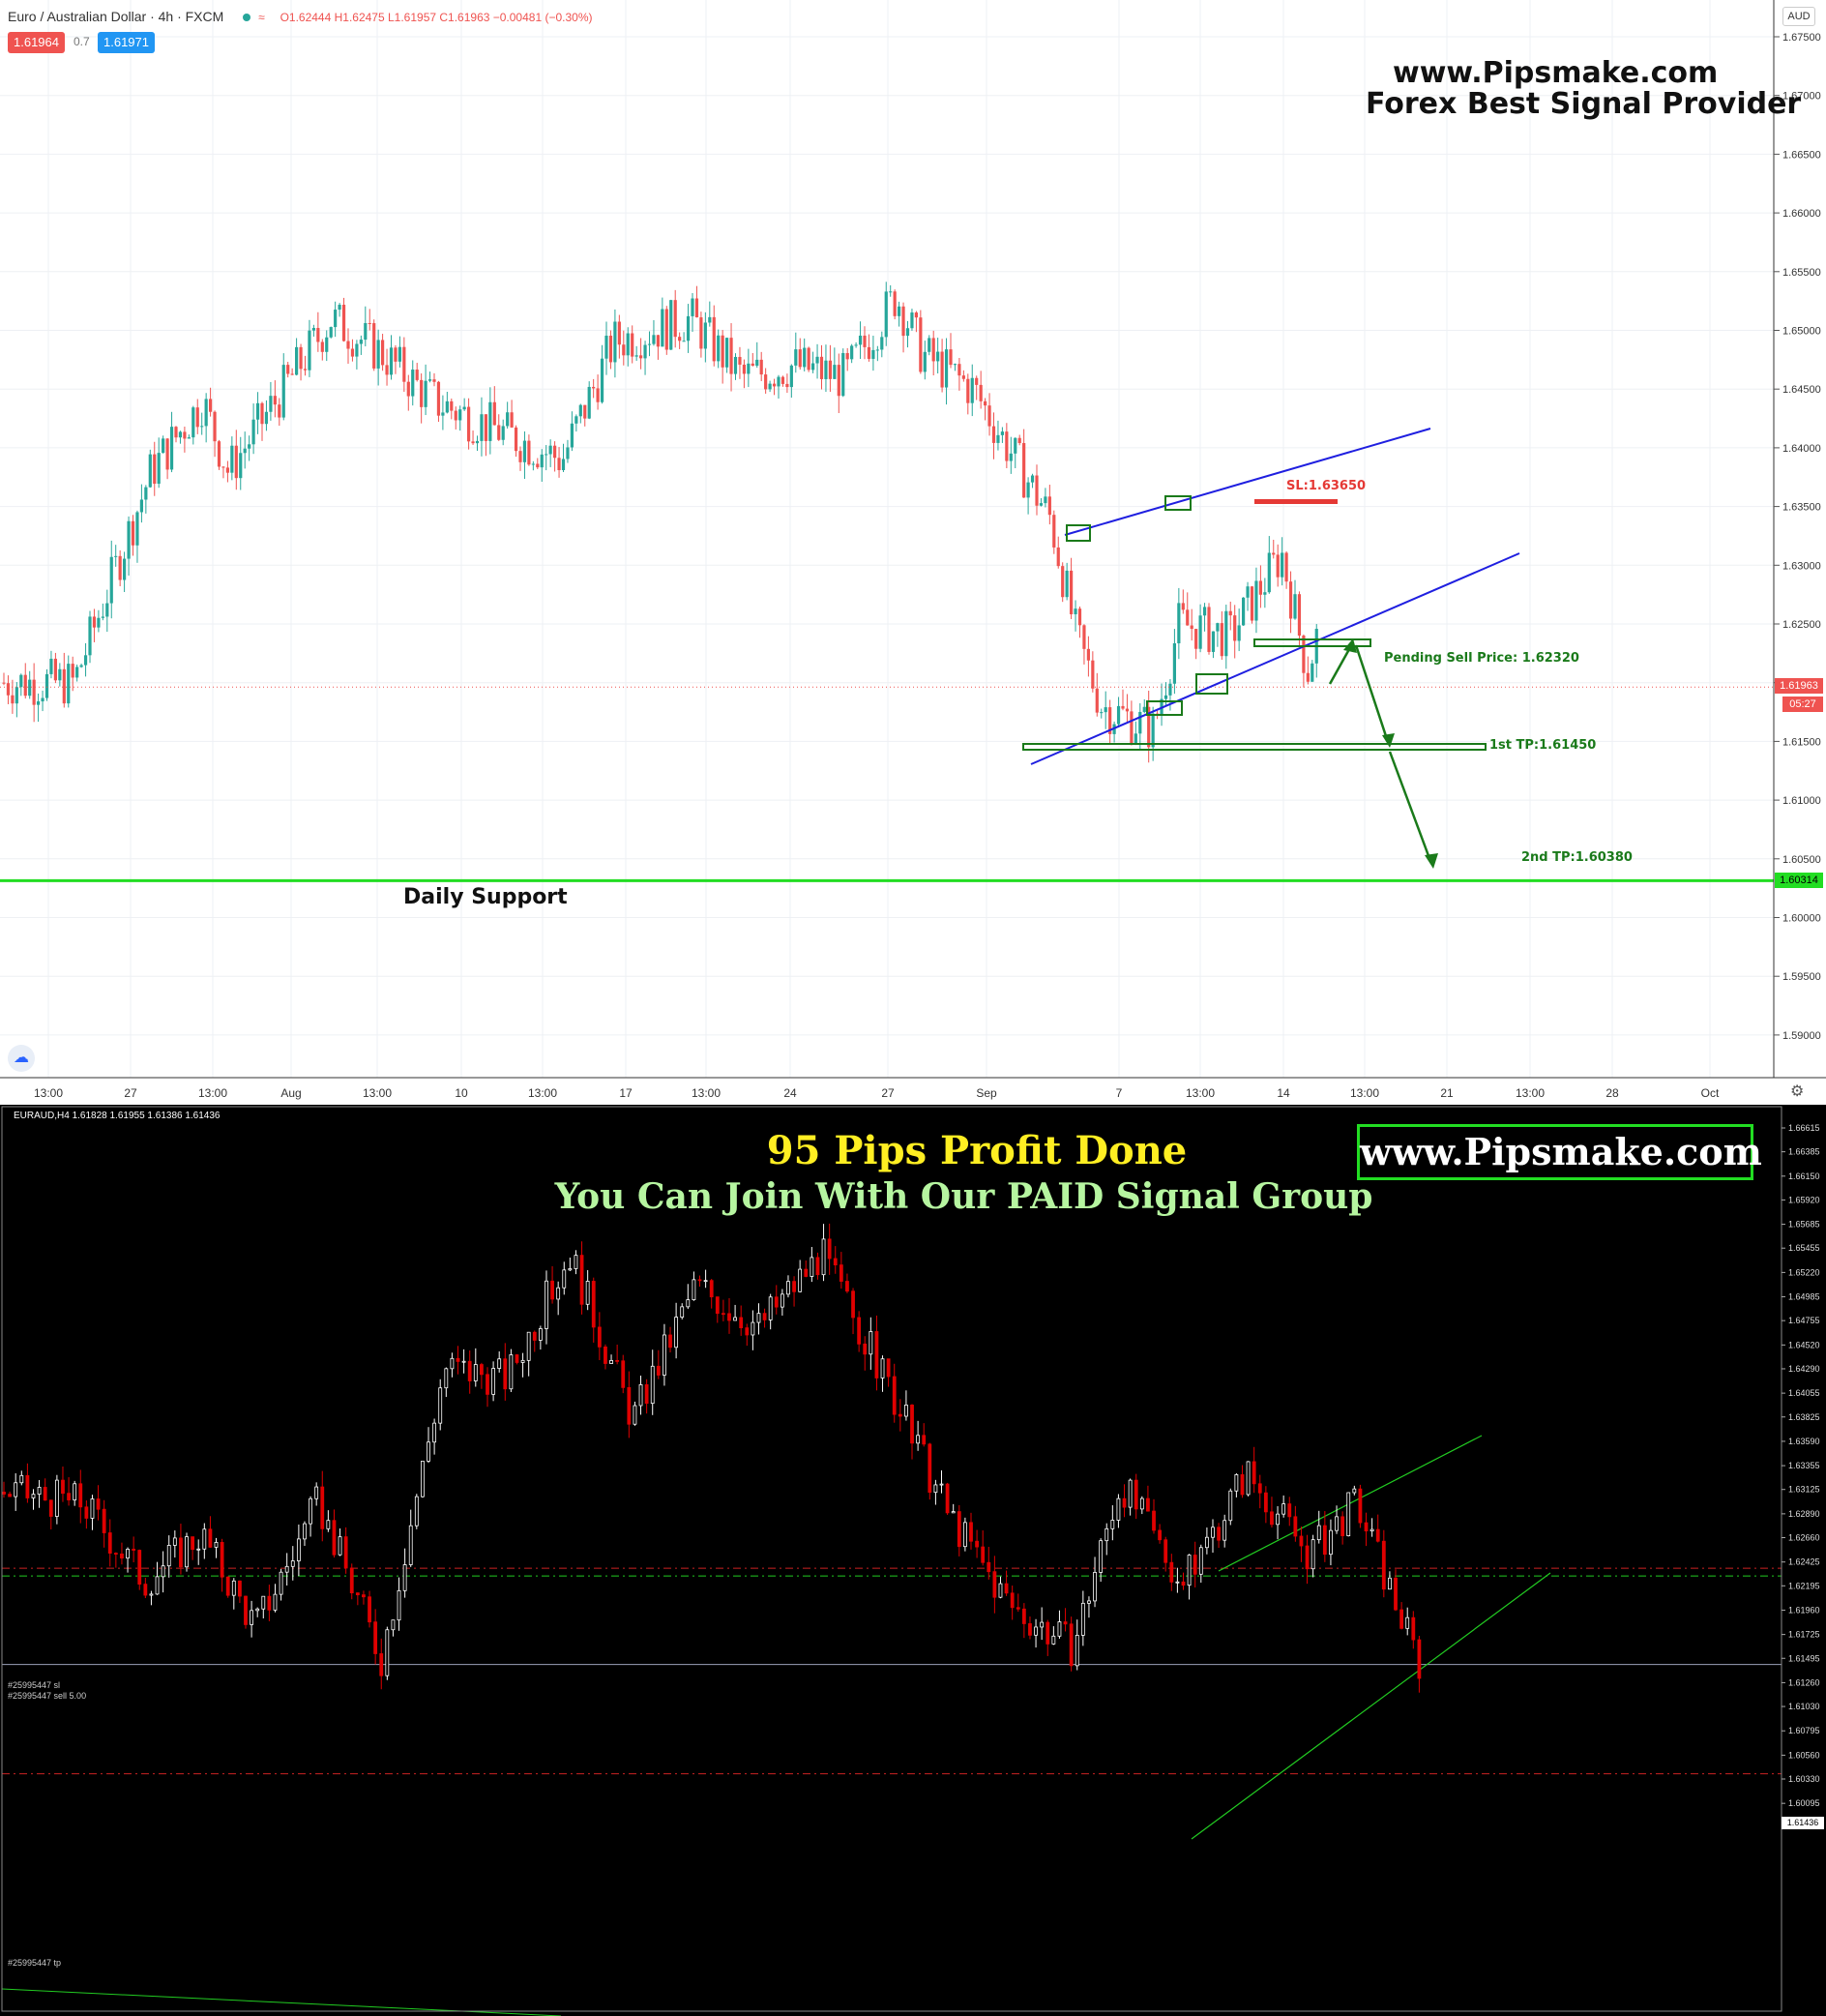 The image size is (1826, 2016). I want to click on currency-badge: AUD, so click(1798, 16).